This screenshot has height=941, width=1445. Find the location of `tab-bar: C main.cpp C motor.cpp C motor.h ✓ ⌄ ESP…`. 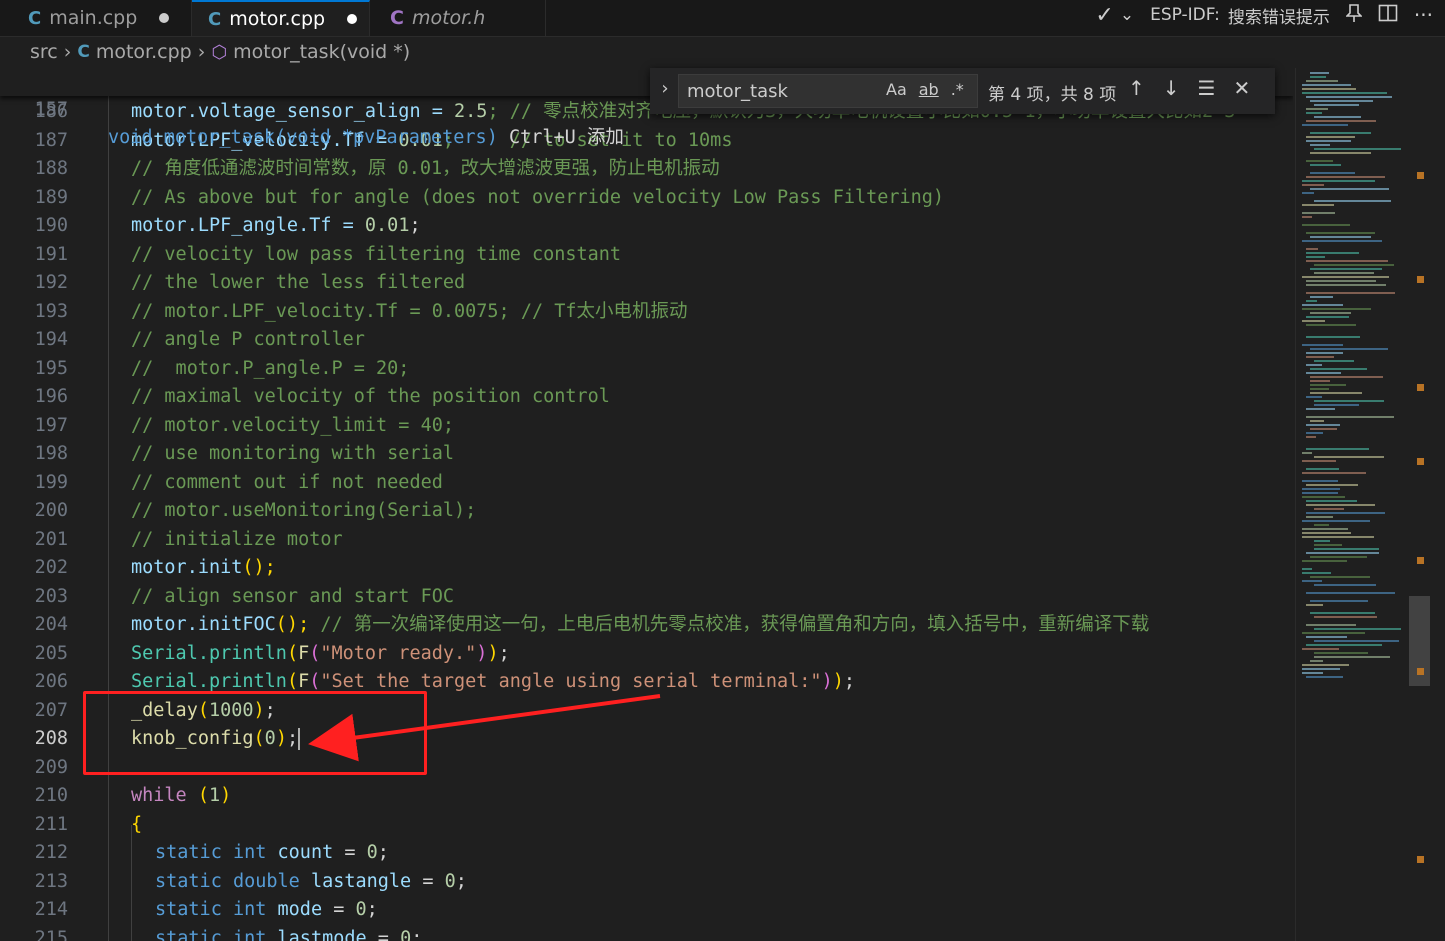

tab-bar: C main.cpp C motor.cpp C motor.h ✓ ⌄ ESP… is located at coordinates (722, 18).